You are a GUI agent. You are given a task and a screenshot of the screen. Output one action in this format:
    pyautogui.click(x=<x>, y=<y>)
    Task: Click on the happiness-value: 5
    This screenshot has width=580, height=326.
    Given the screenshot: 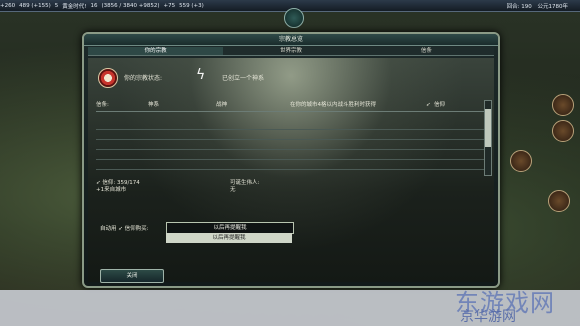 What is the action you would take?
    pyautogui.click(x=57, y=6)
    